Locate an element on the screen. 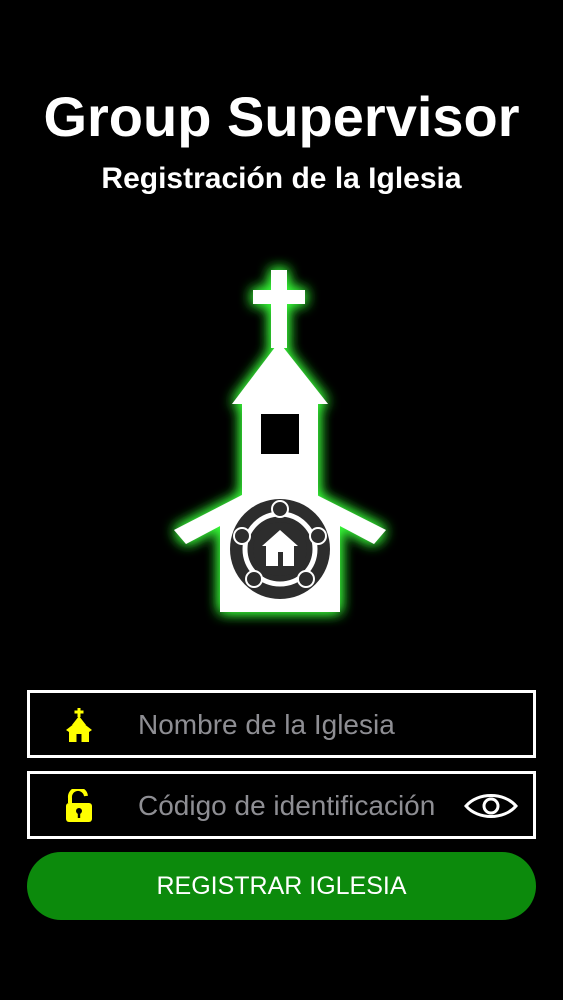 This screenshot has height=1000, width=563. unlock-icon is located at coordinates (79, 806).